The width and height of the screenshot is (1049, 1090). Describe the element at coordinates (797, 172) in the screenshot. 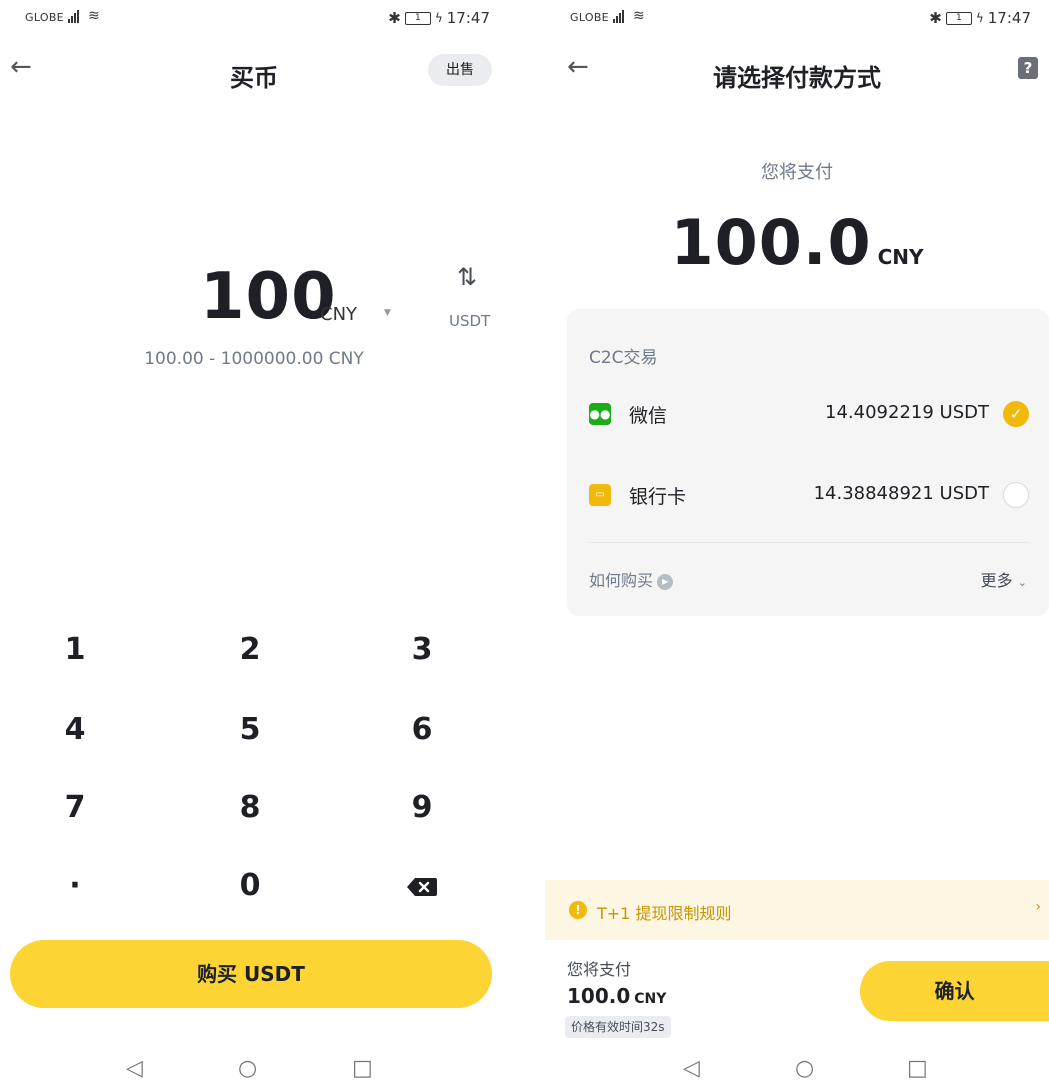

I see `pay-label: 您将支付` at that location.